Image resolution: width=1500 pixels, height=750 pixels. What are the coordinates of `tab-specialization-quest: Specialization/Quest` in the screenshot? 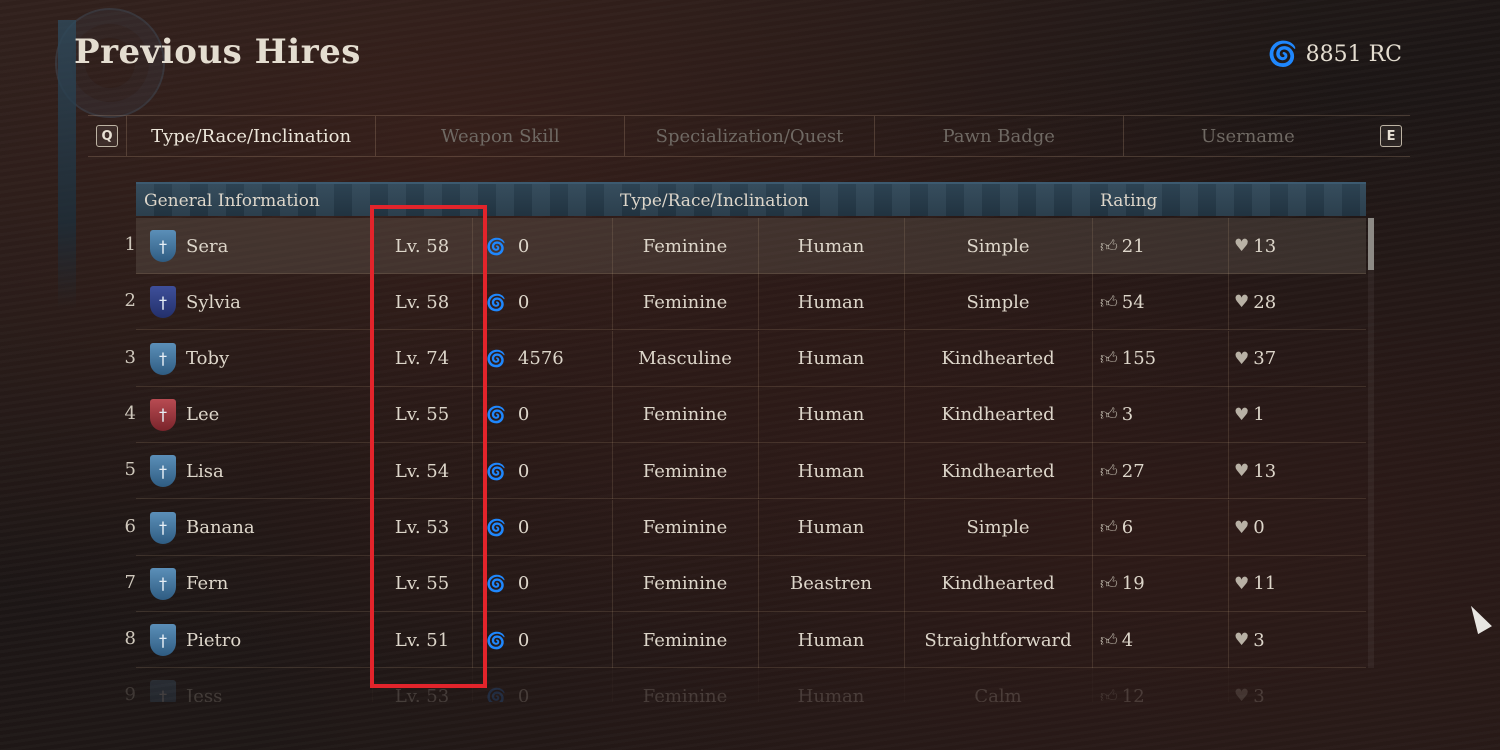 It's located at (748, 136).